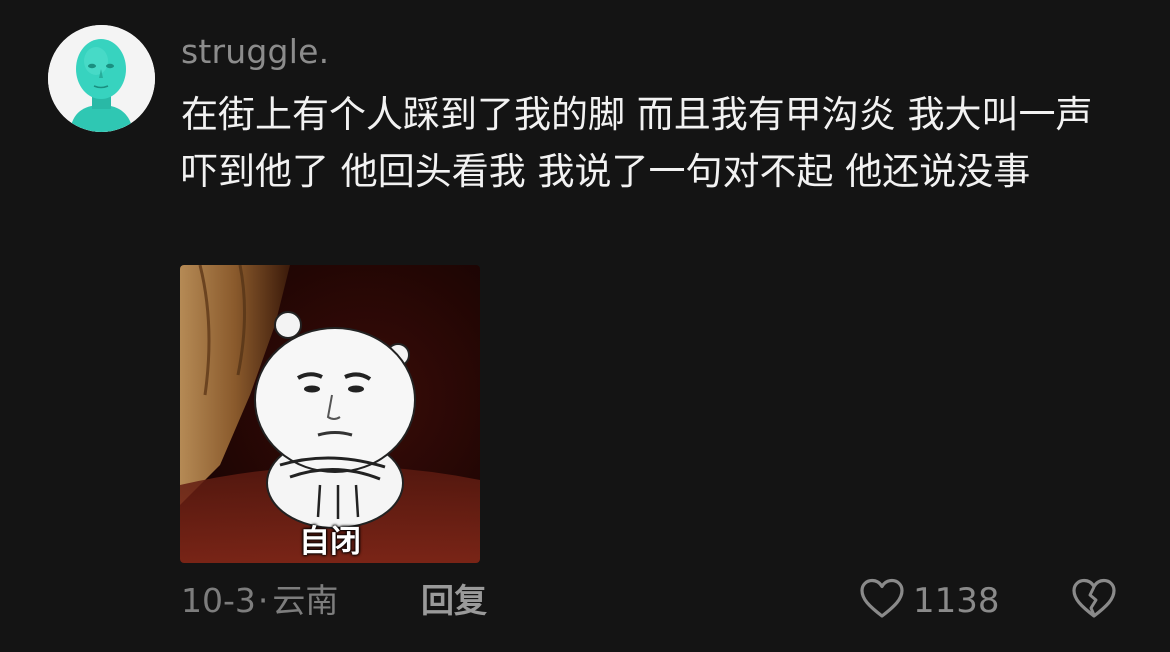 This screenshot has width=1170, height=652. What do you see at coordinates (882, 601) in the screenshot?
I see `heart-outline-icon` at bounding box center [882, 601].